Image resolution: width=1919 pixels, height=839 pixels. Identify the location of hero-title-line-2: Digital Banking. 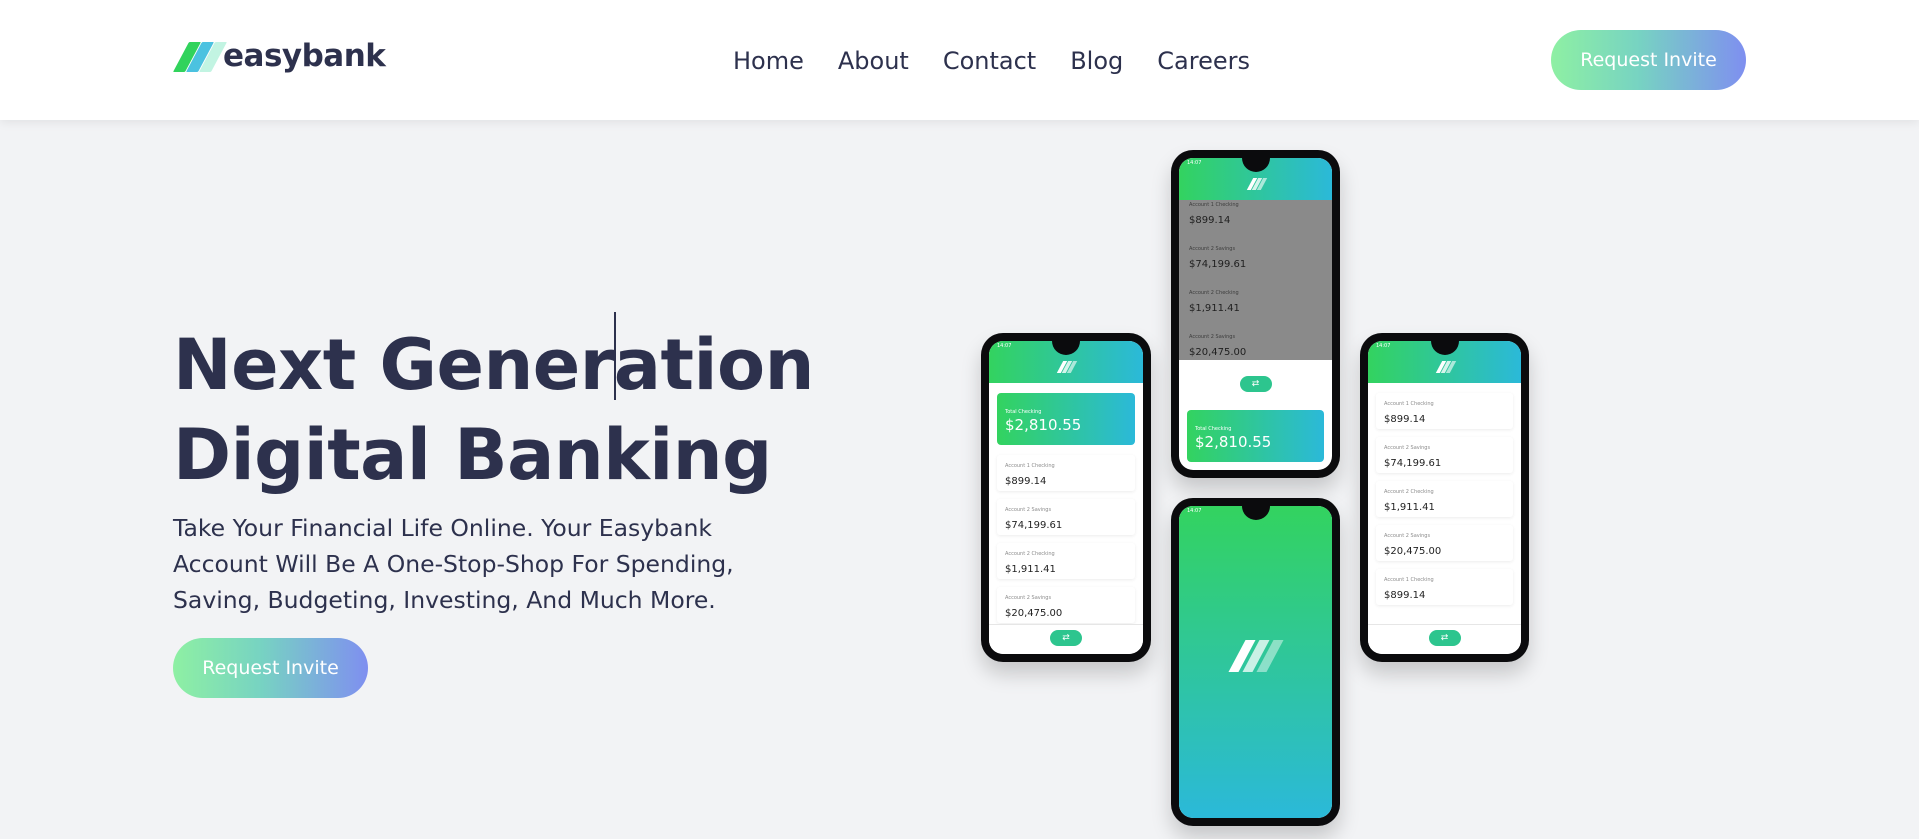
(472, 455).